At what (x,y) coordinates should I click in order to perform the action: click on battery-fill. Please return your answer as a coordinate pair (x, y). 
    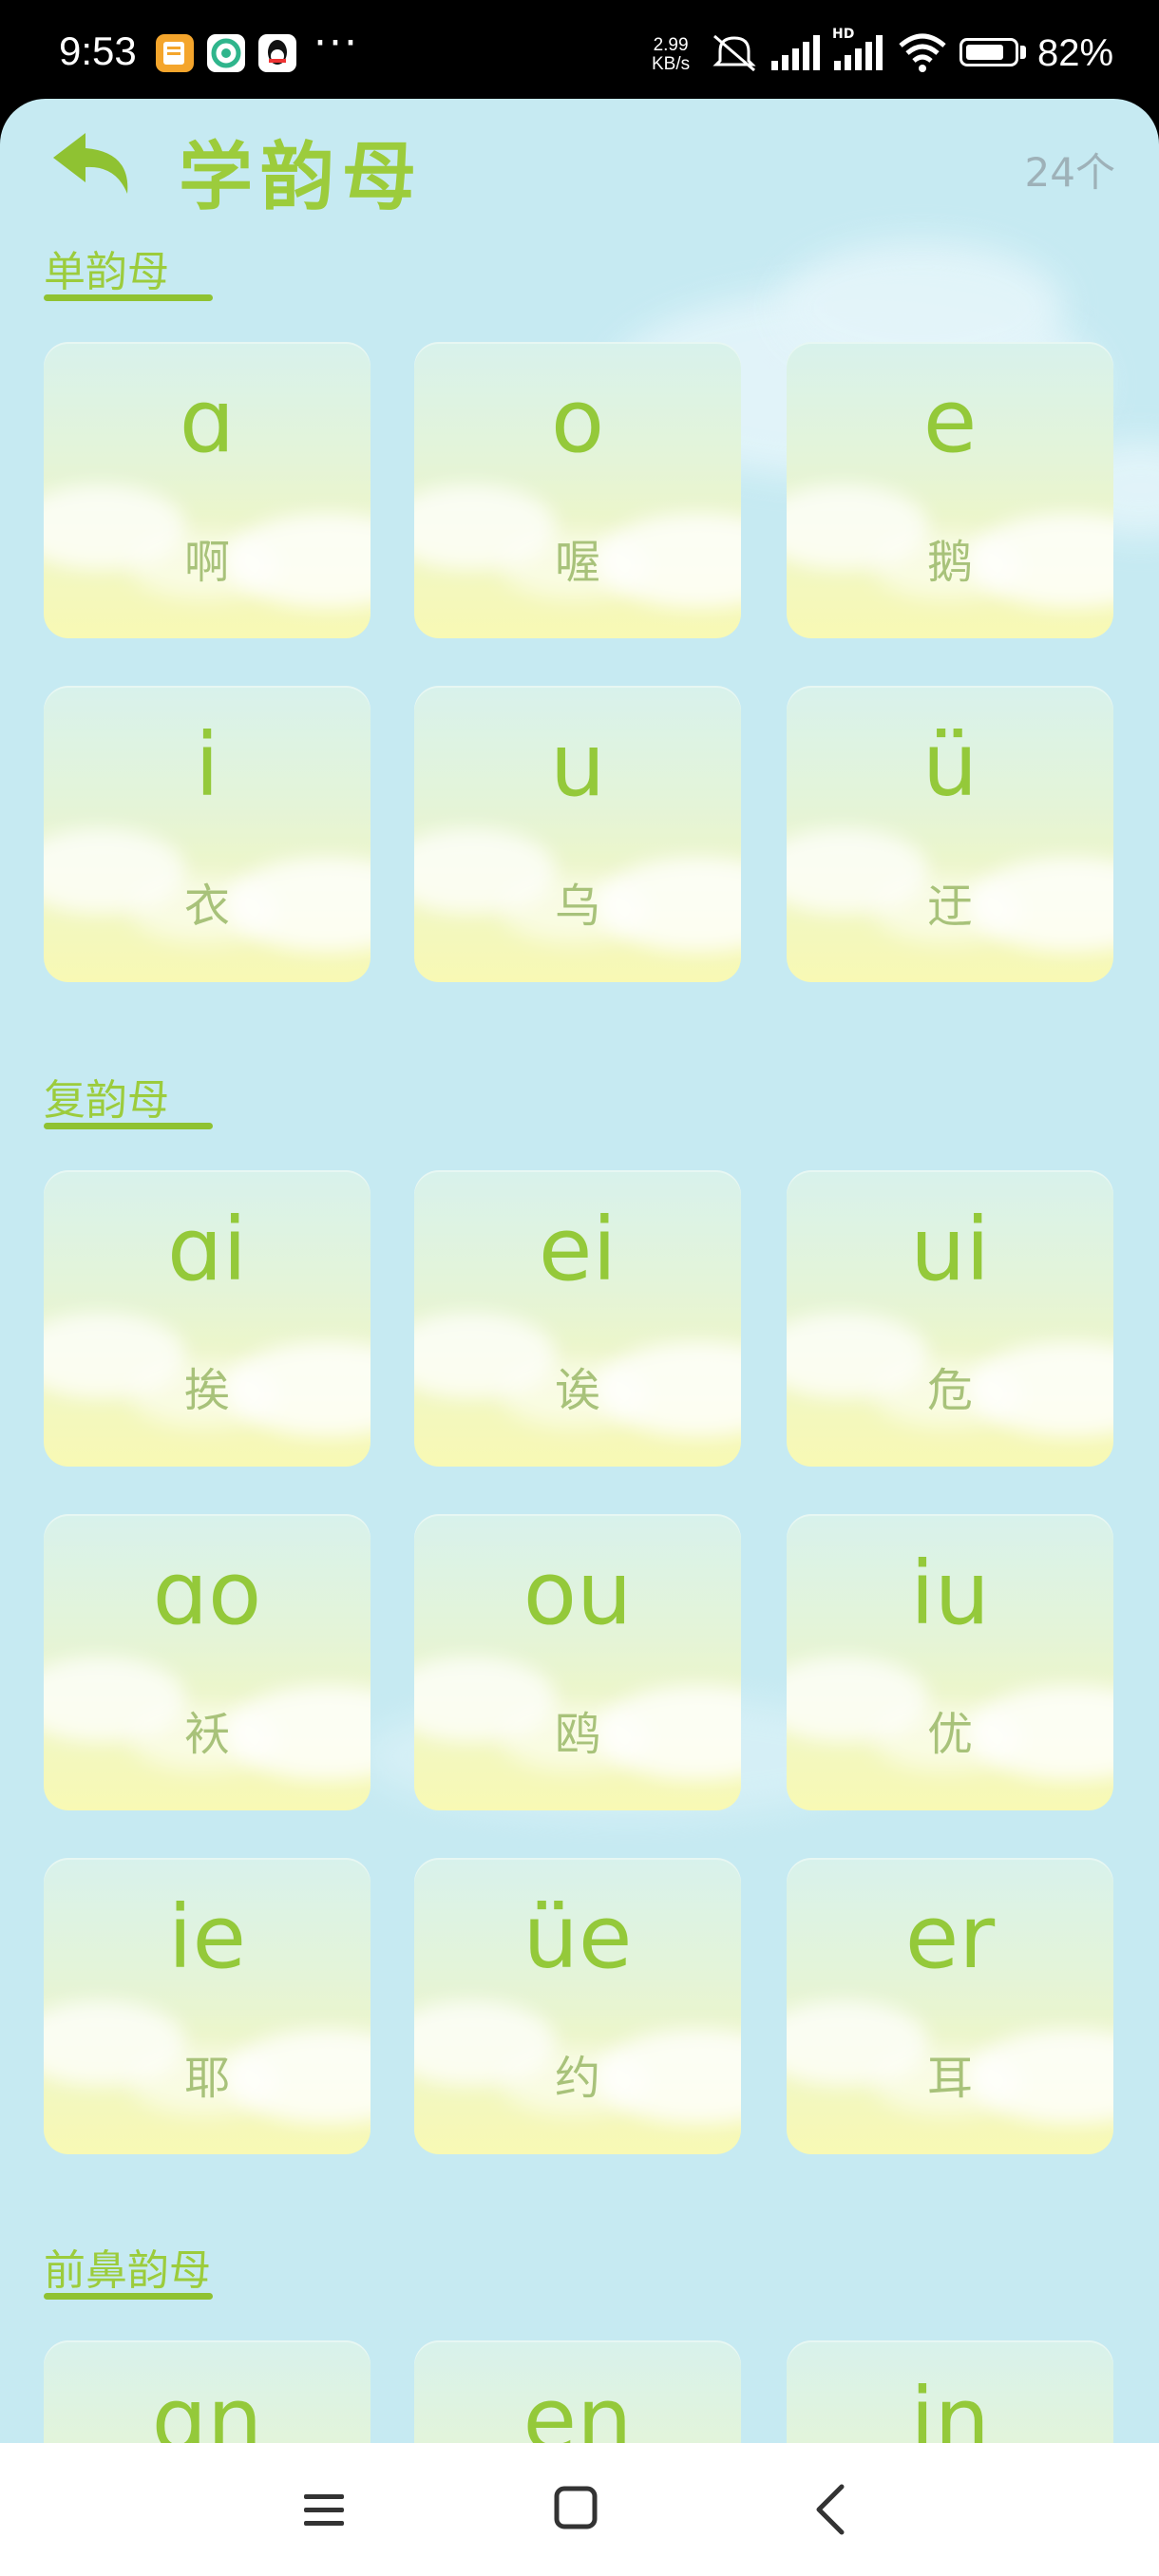
    Looking at the image, I should click on (984, 52).